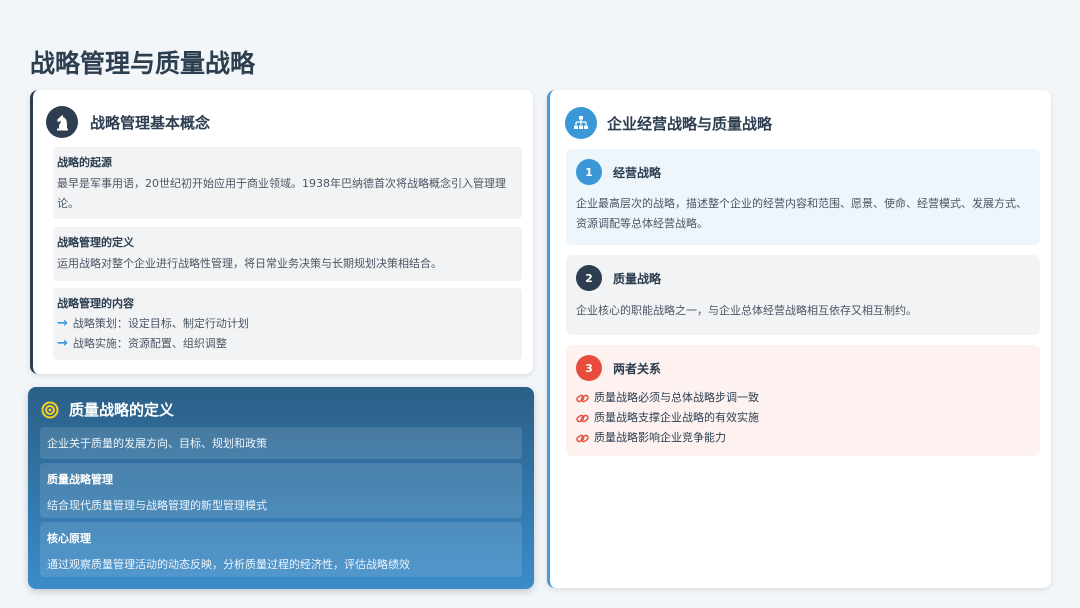 This screenshot has width=1080, height=608. What do you see at coordinates (287, 344) in the screenshot?
I see `content-bullet: → 战略实施：资源配置、组织调整` at bounding box center [287, 344].